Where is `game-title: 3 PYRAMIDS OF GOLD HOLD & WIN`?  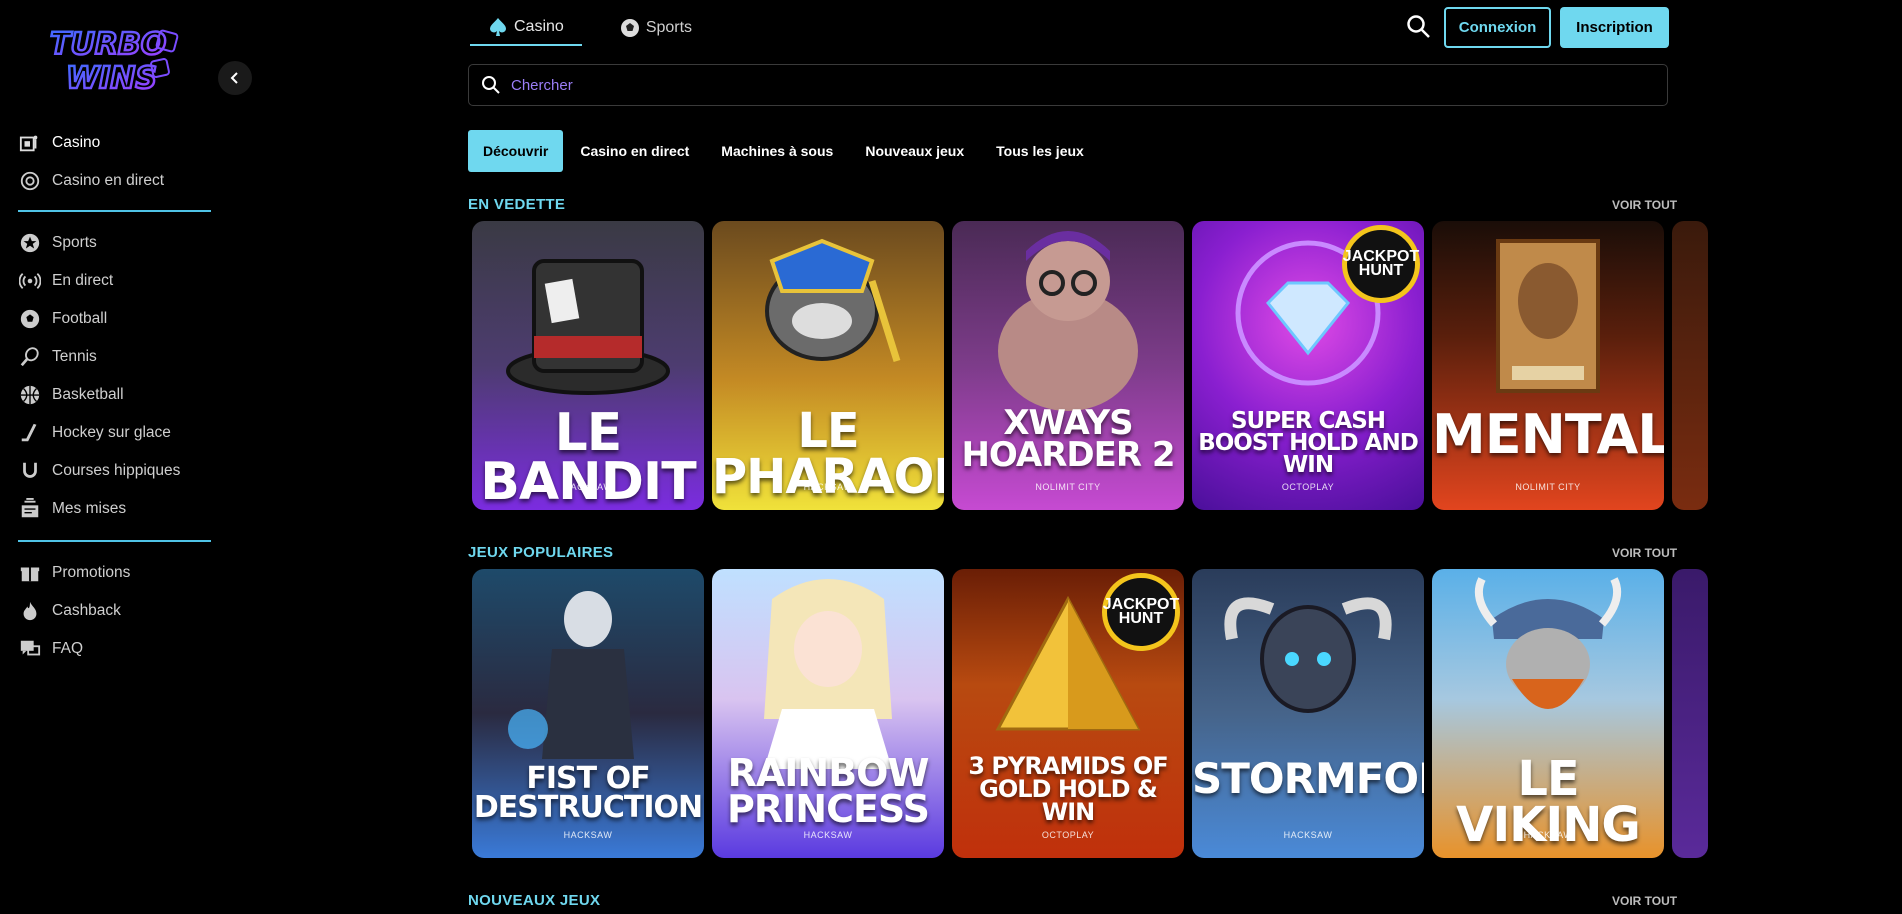 game-title: 3 PYRAMIDS OF GOLD HOLD & WIN is located at coordinates (1068, 789).